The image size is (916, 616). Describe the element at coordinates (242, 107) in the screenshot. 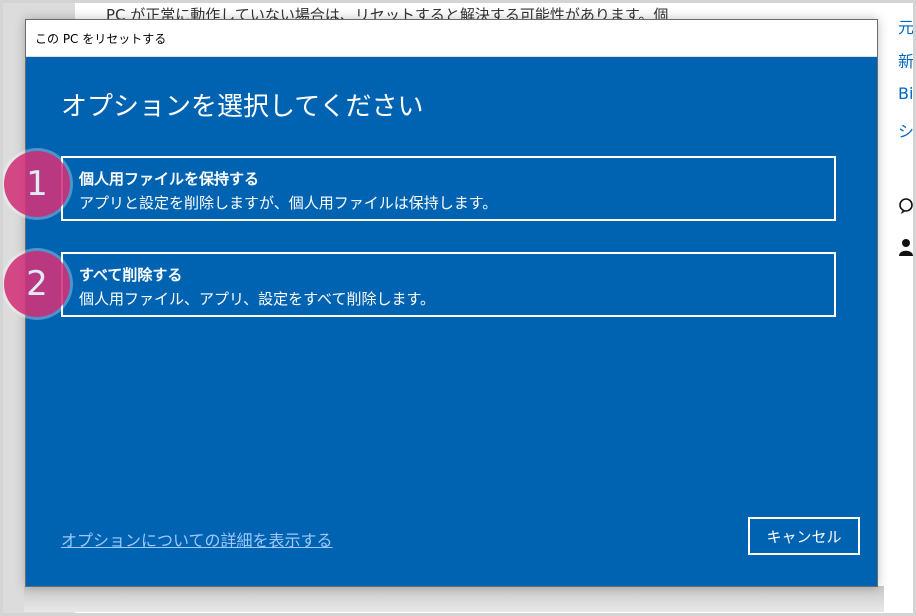

I see `page-title: オプションを選択してください` at that location.